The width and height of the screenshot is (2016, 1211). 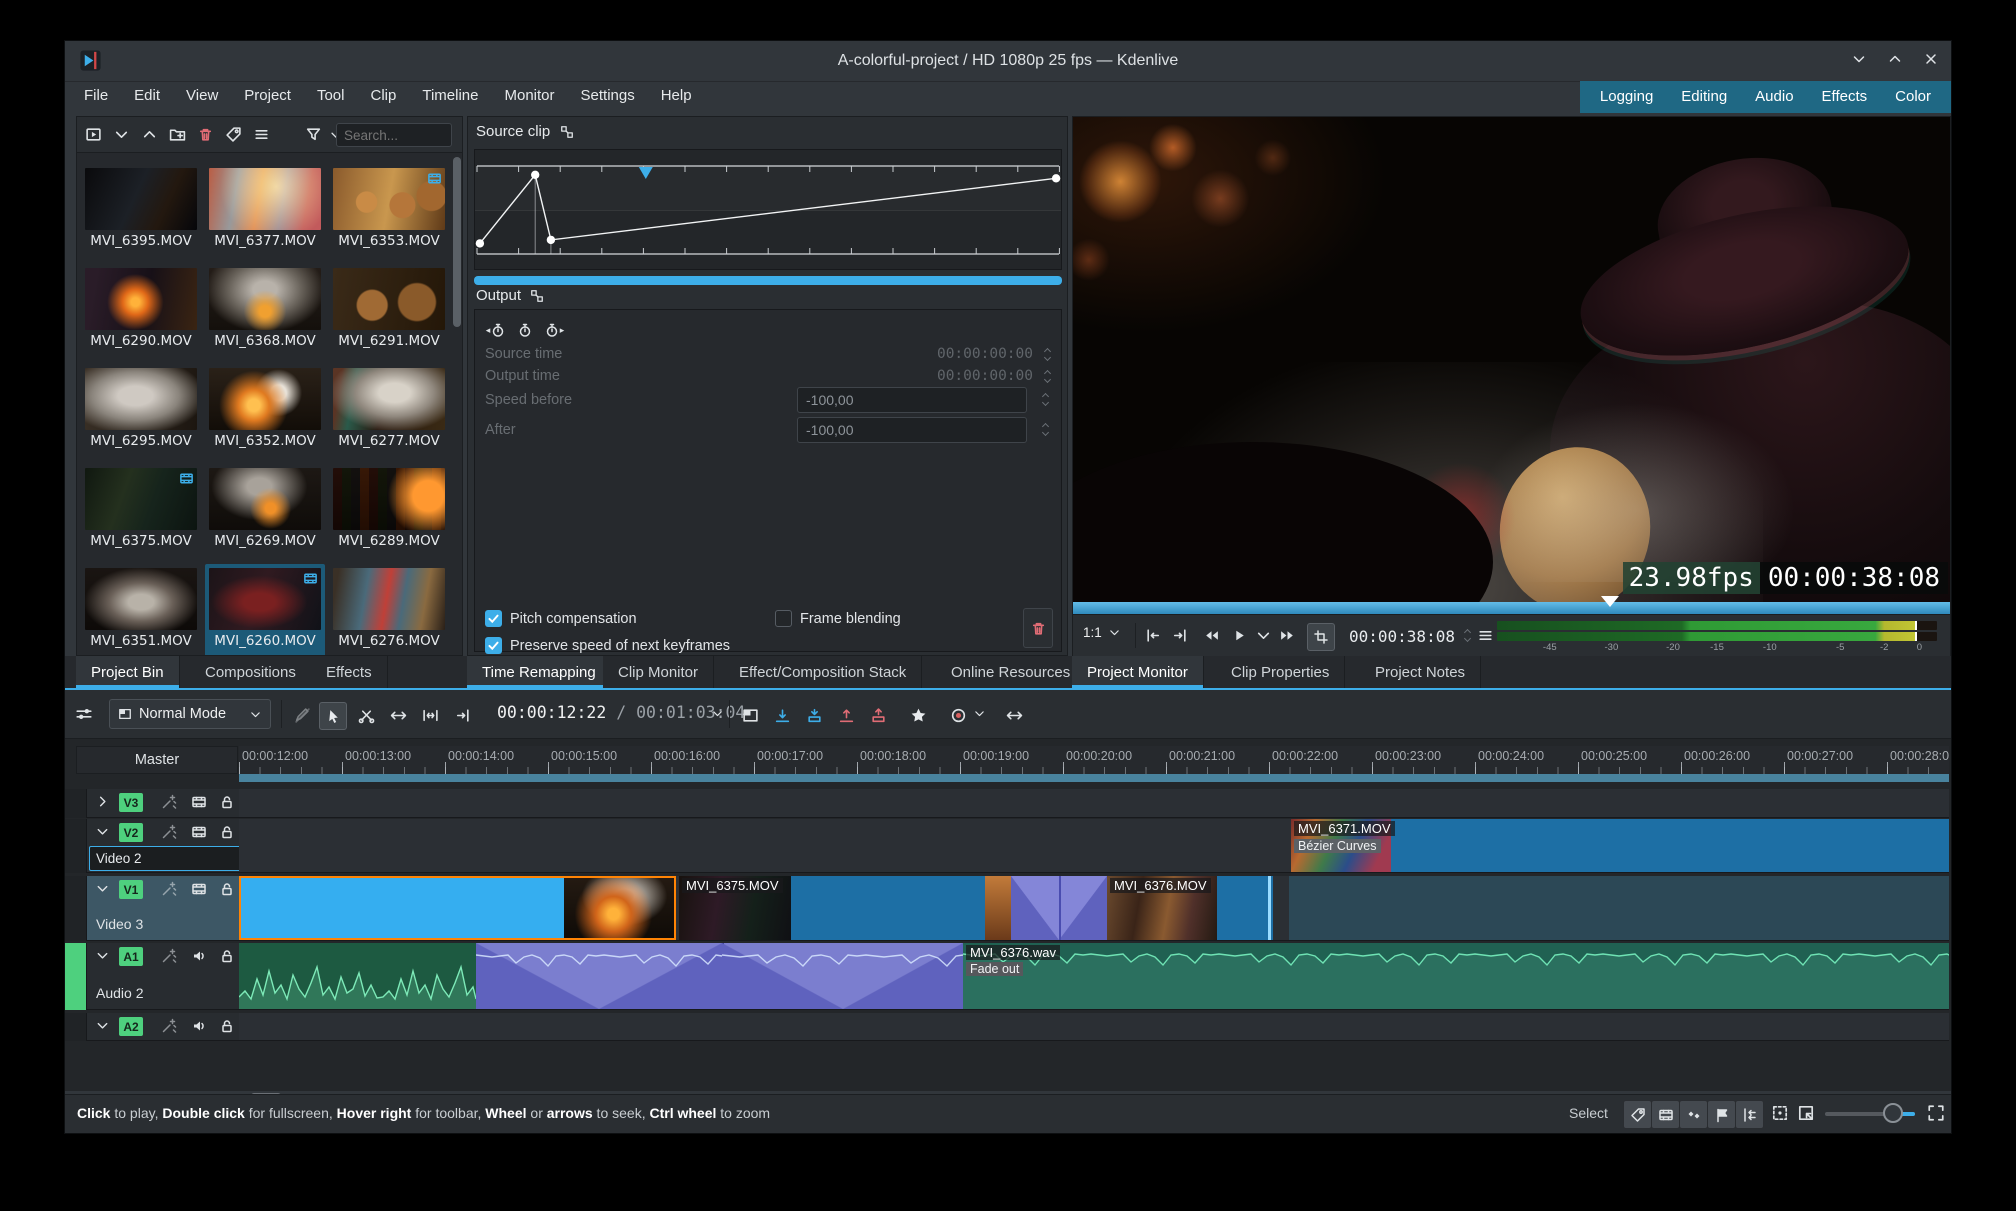 What do you see at coordinates (1774, 97) in the screenshot?
I see `workspace-audio: Audio` at bounding box center [1774, 97].